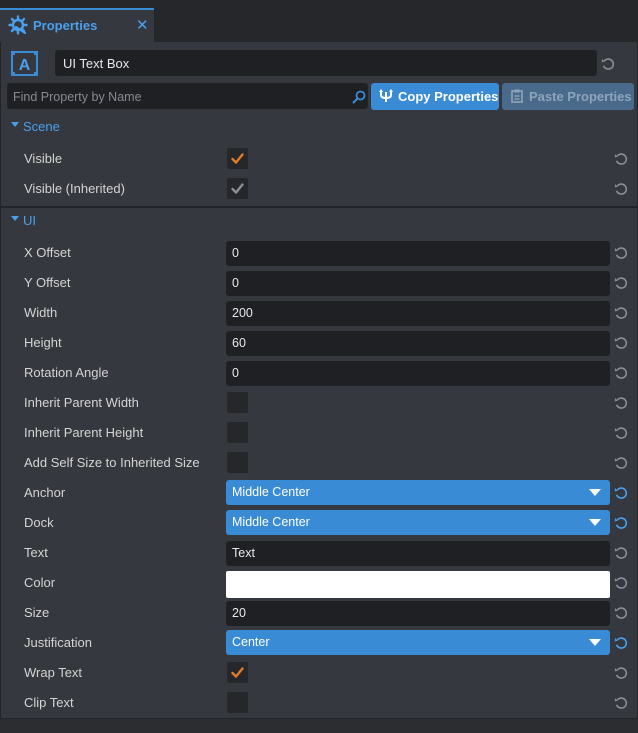  What do you see at coordinates (74, 188) in the screenshot?
I see `property-label: Visible (Inherited)` at bounding box center [74, 188].